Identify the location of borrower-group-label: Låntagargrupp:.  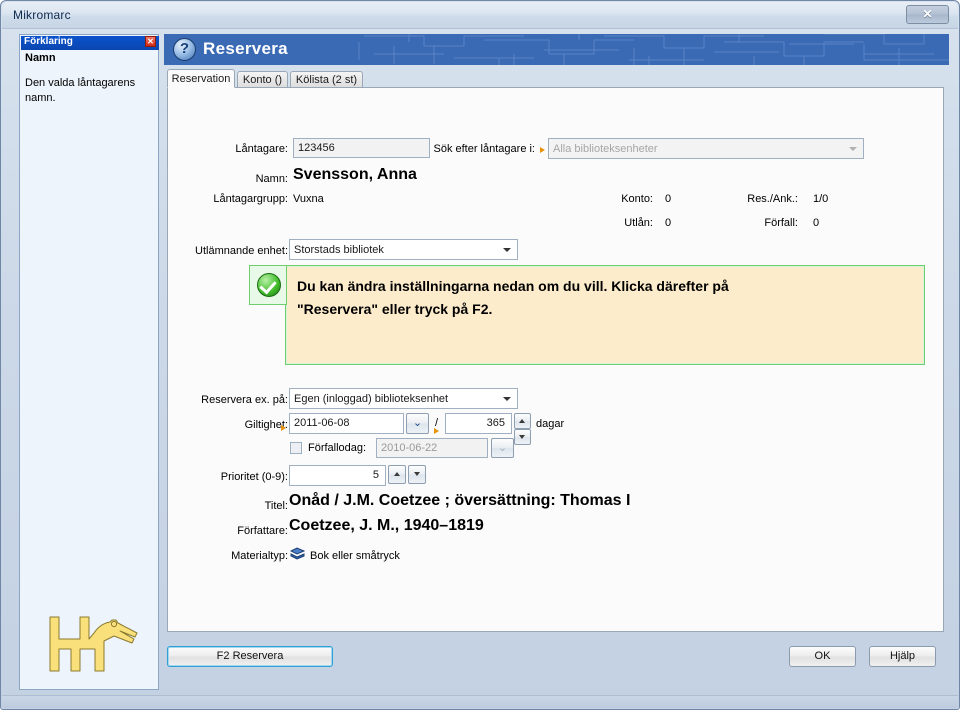
(250, 199).